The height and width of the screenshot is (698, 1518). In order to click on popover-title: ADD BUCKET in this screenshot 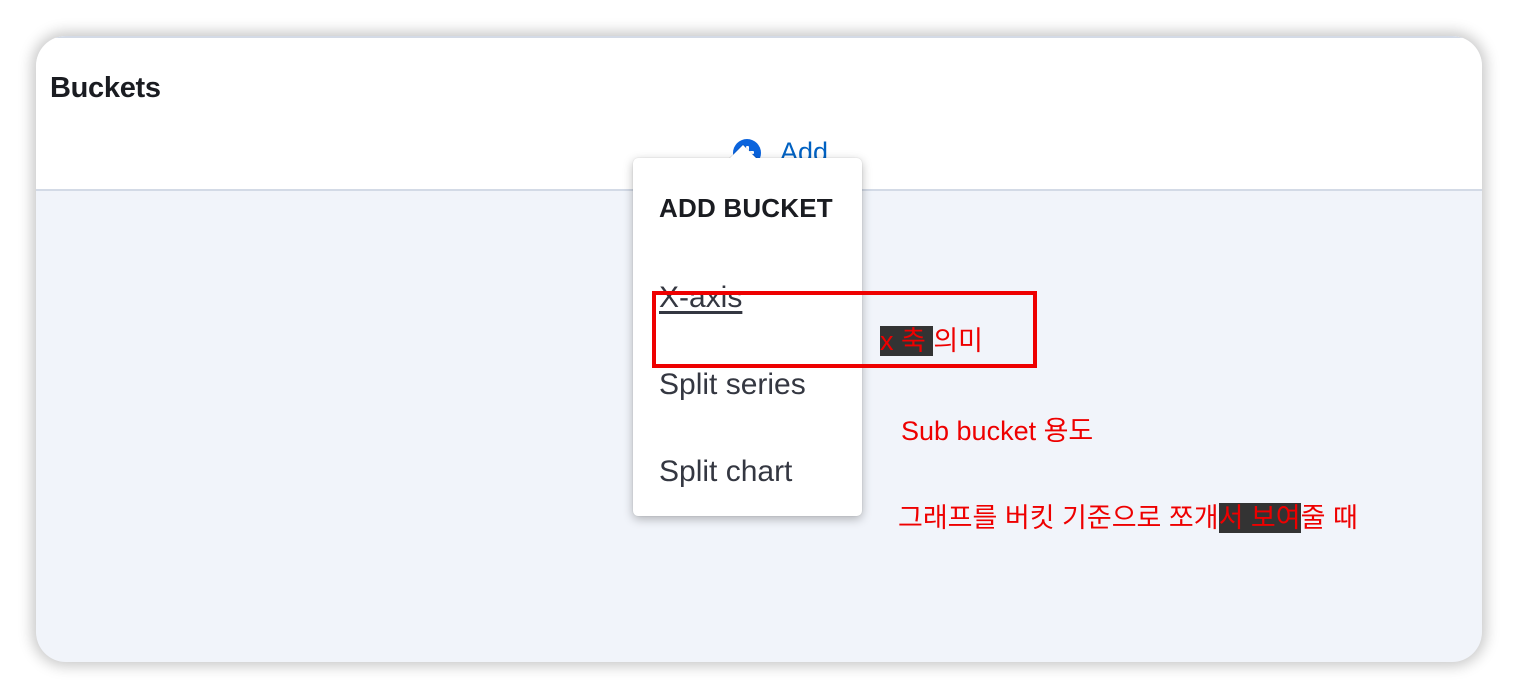, I will do `click(746, 208)`.